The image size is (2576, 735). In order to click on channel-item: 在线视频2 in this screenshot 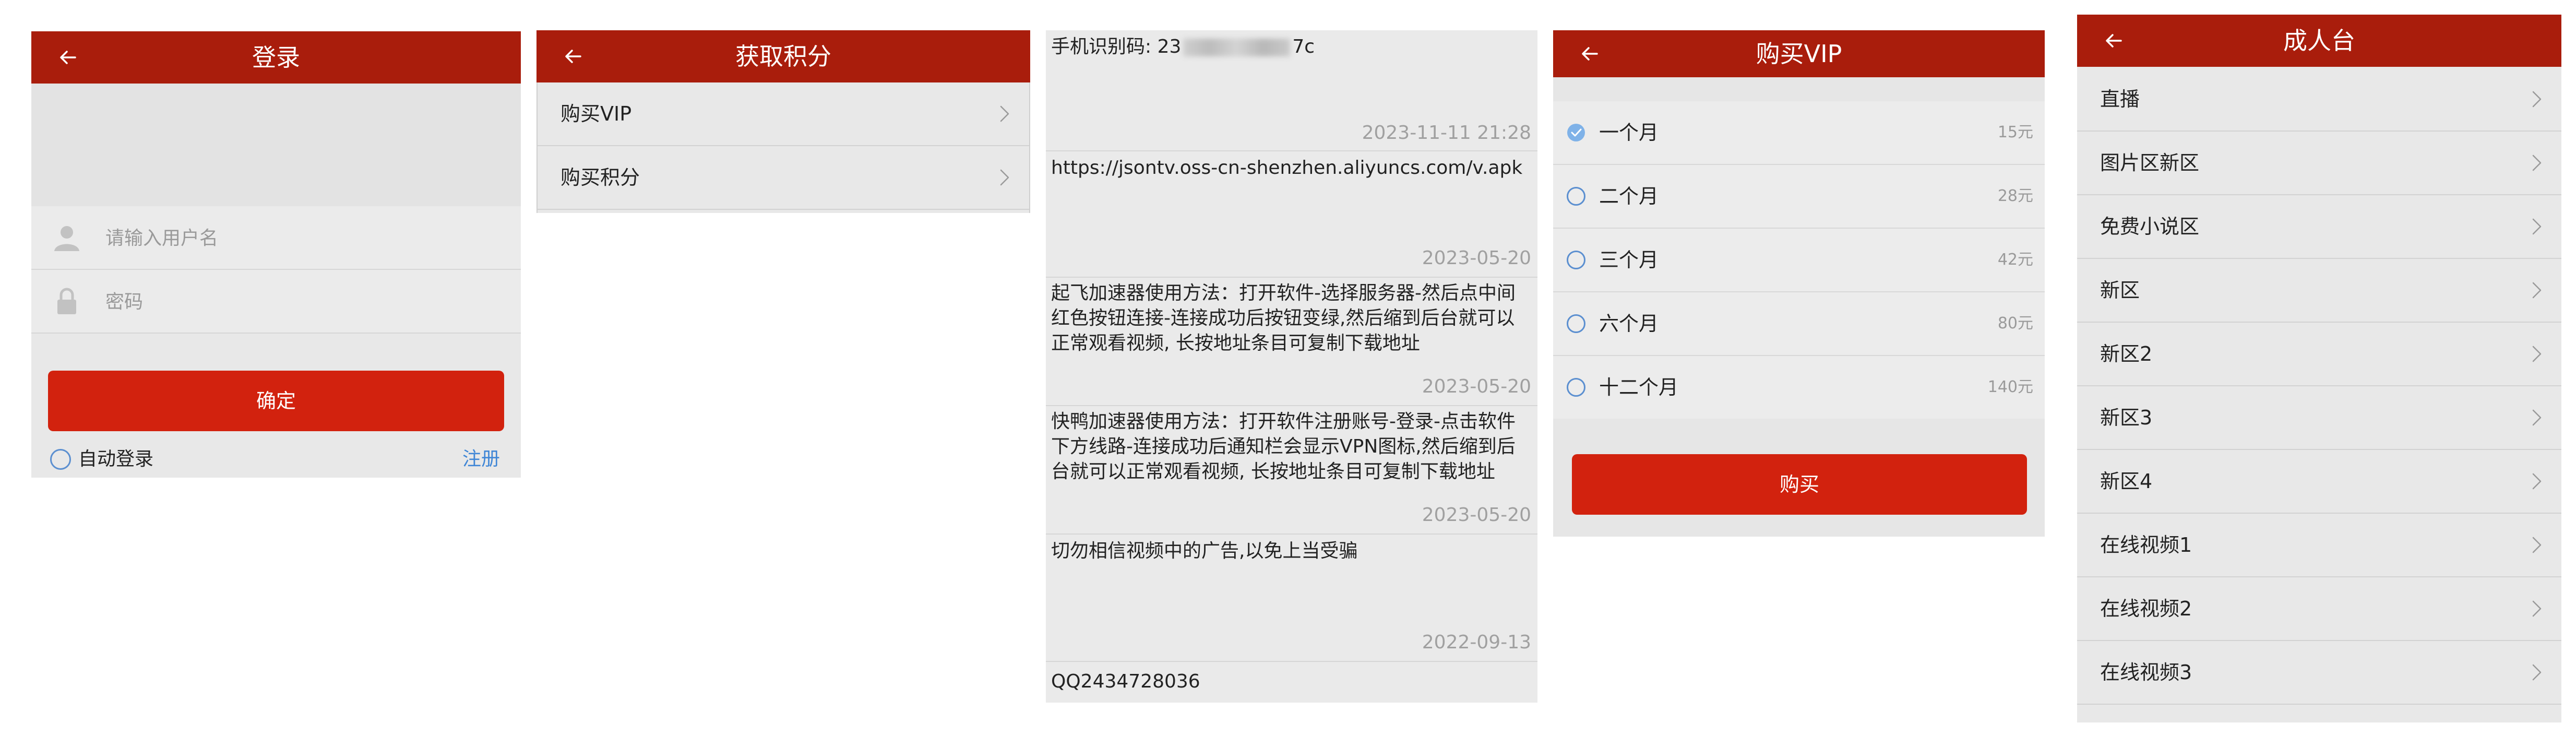, I will do `click(2319, 609)`.